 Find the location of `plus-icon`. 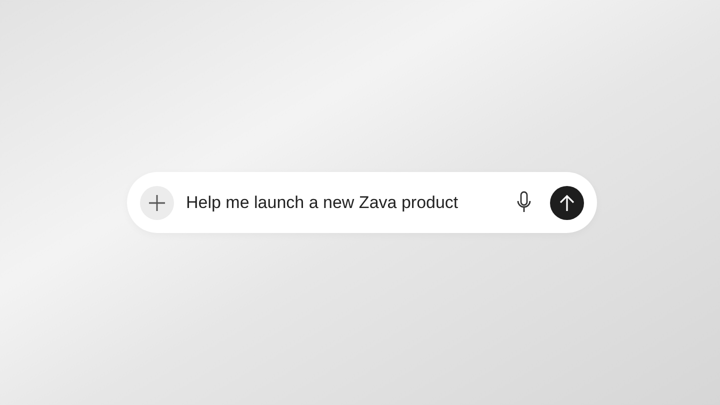

plus-icon is located at coordinates (157, 203).